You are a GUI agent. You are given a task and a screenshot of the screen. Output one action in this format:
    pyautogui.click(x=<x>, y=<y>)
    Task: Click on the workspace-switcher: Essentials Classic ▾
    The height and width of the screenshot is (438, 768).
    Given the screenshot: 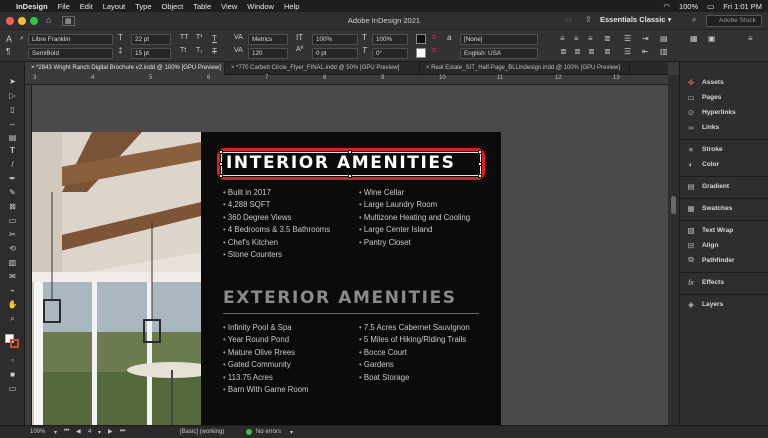 What is the action you would take?
    pyautogui.click(x=635, y=19)
    